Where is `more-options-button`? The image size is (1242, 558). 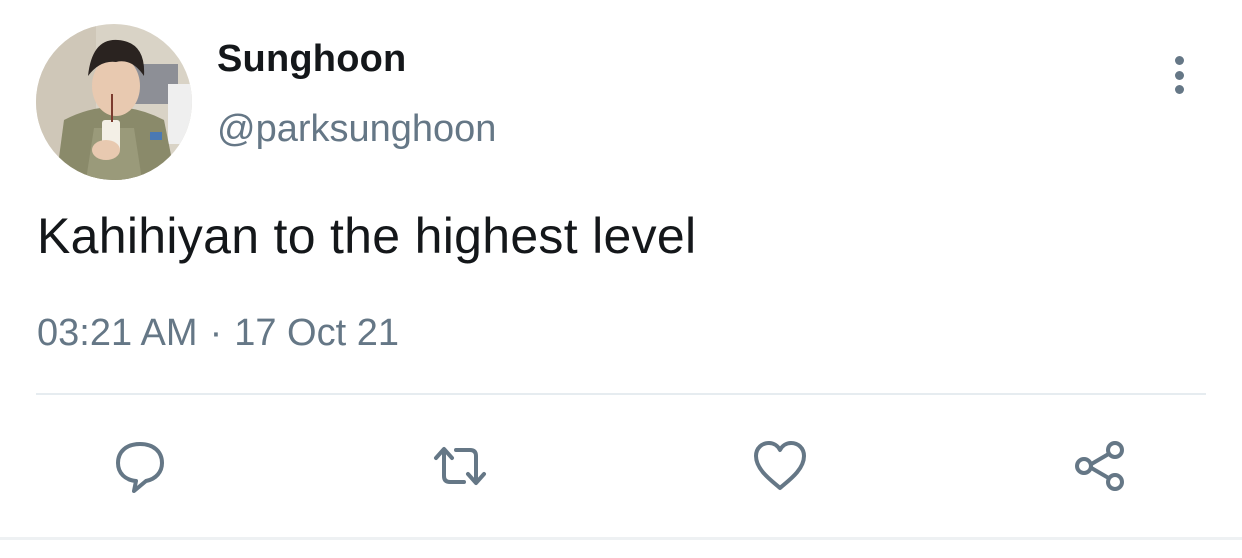
more-options-button is located at coordinates (1179, 75).